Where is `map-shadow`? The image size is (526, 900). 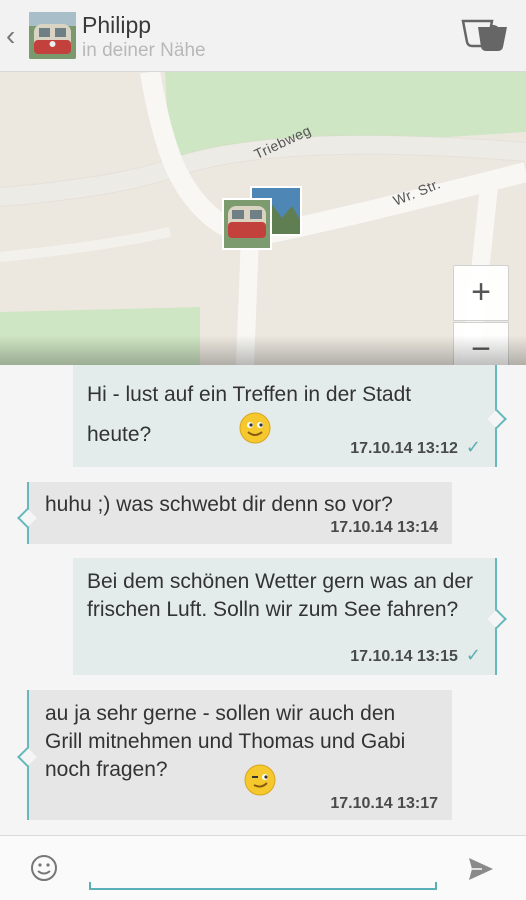 map-shadow is located at coordinates (263, 350).